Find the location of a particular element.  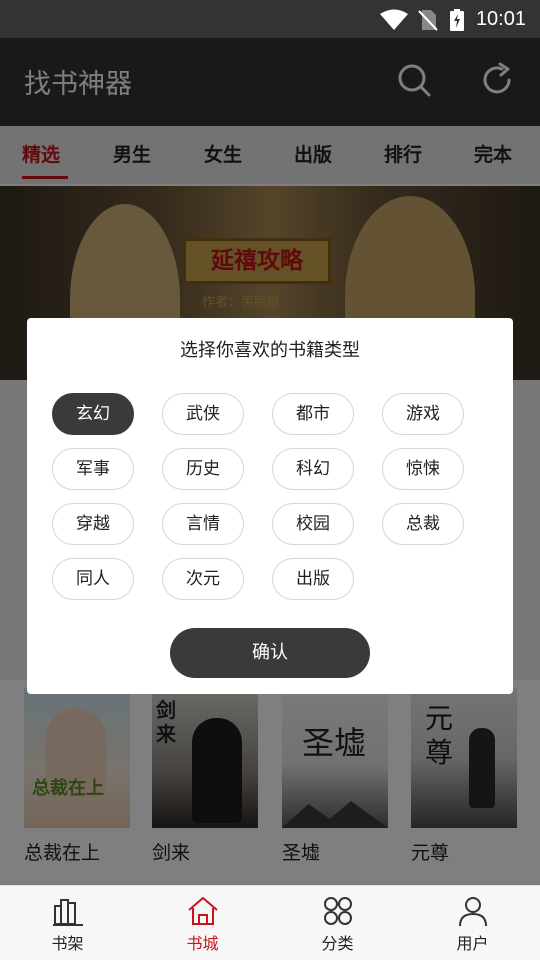

no-sim-icon is located at coordinates (428, 20).